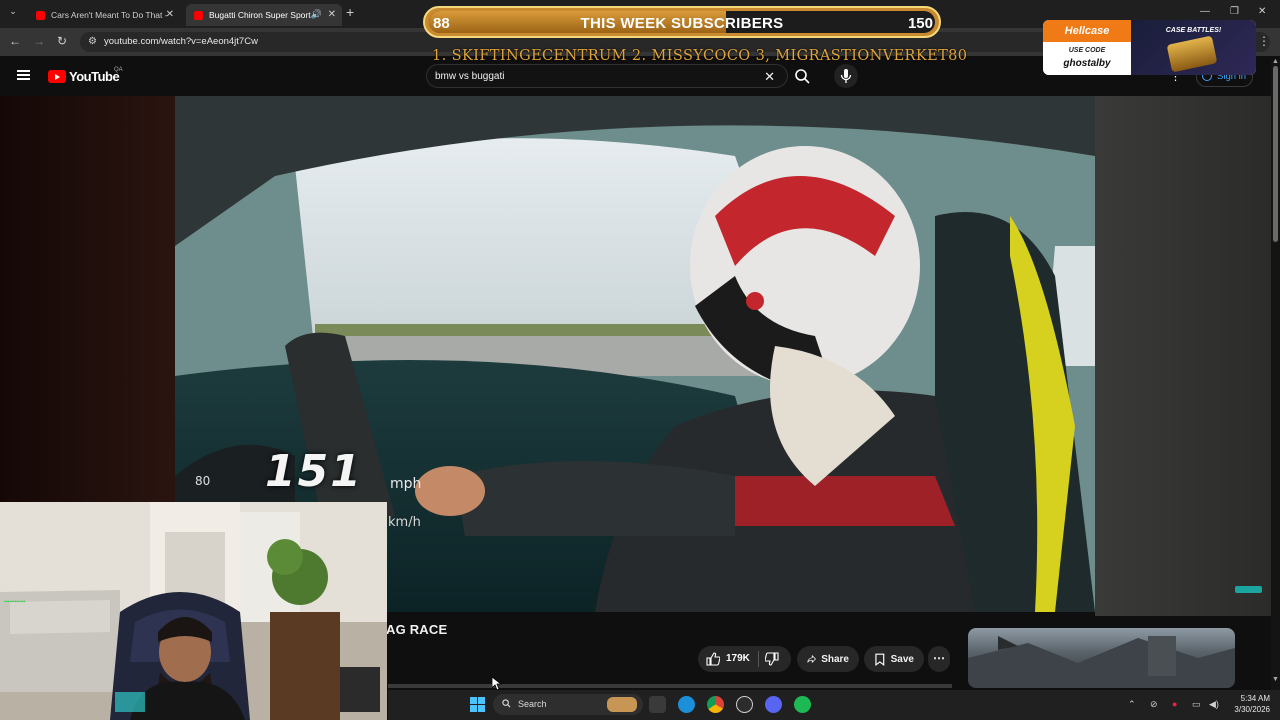 Image resolution: width=1280 pixels, height=720 pixels. I want to click on speed-unit-alt: km/h, so click(404, 522).